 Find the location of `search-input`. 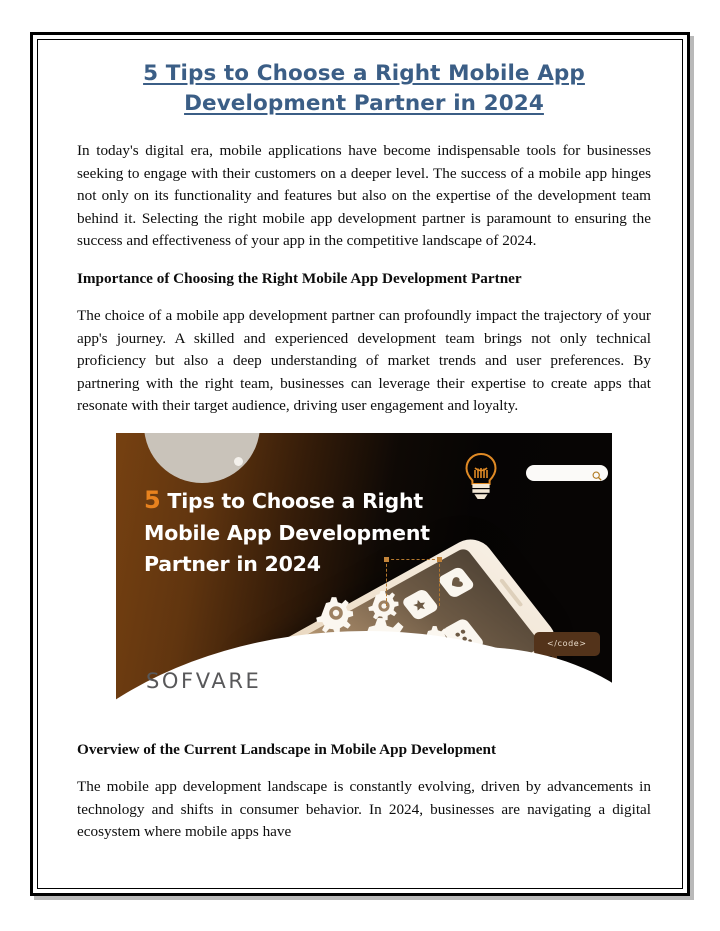

search-input is located at coordinates (567, 472).